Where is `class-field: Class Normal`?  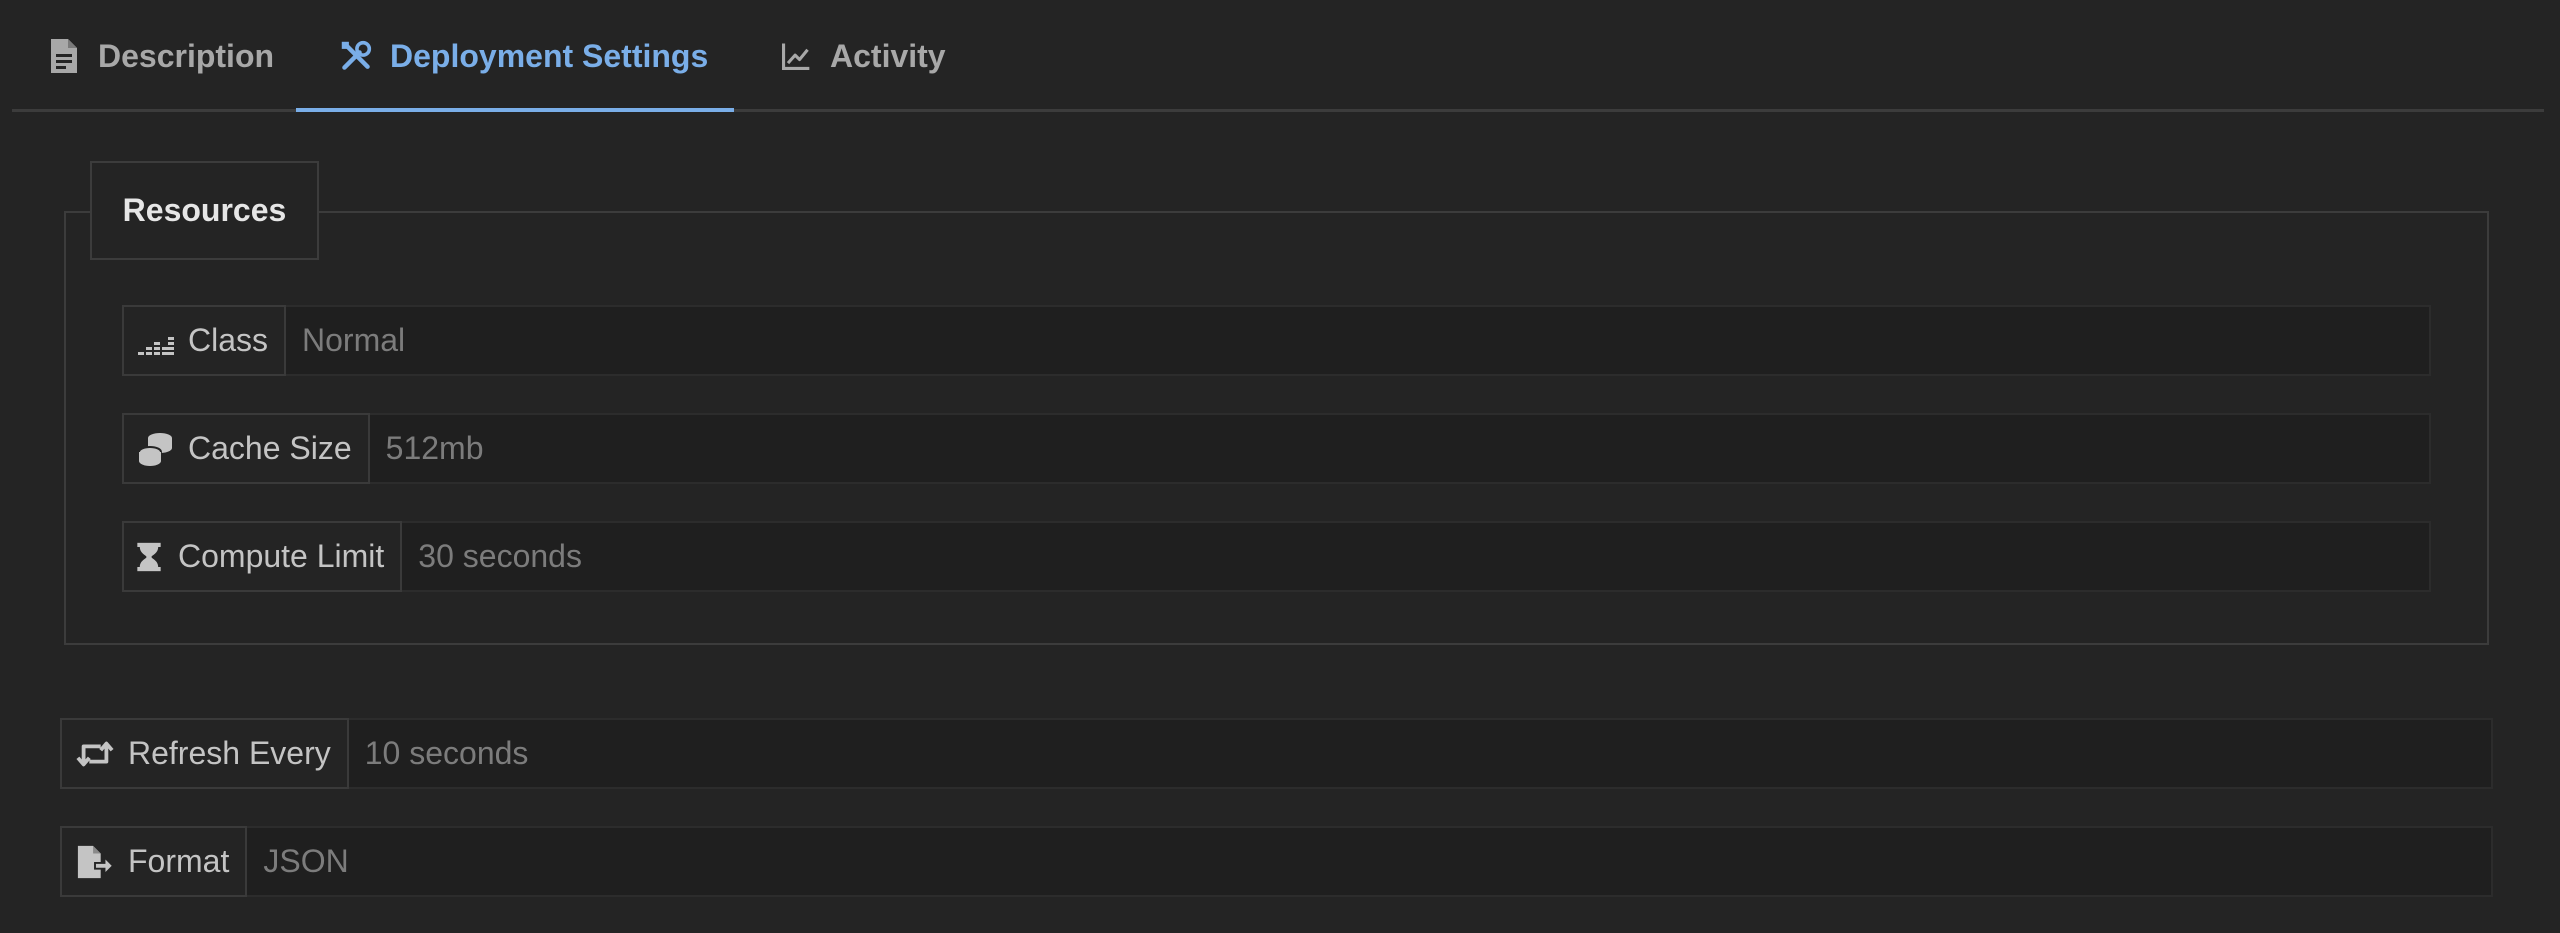 class-field: Class Normal is located at coordinates (1276, 340).